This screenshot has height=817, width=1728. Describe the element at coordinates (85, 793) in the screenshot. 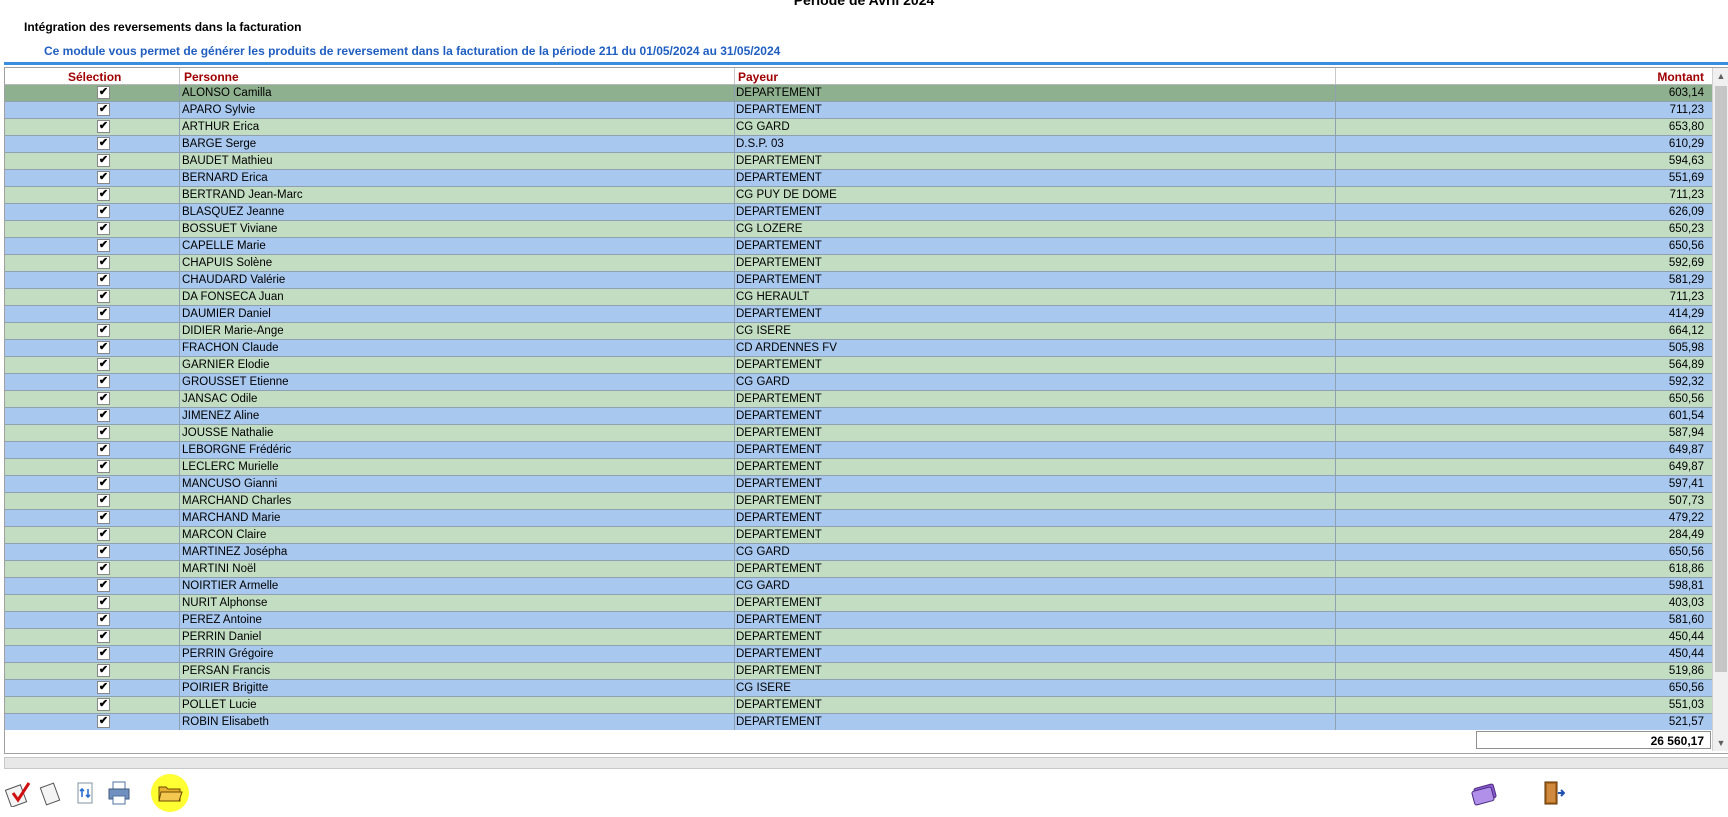

I see `transfer-document-icon` at that location.